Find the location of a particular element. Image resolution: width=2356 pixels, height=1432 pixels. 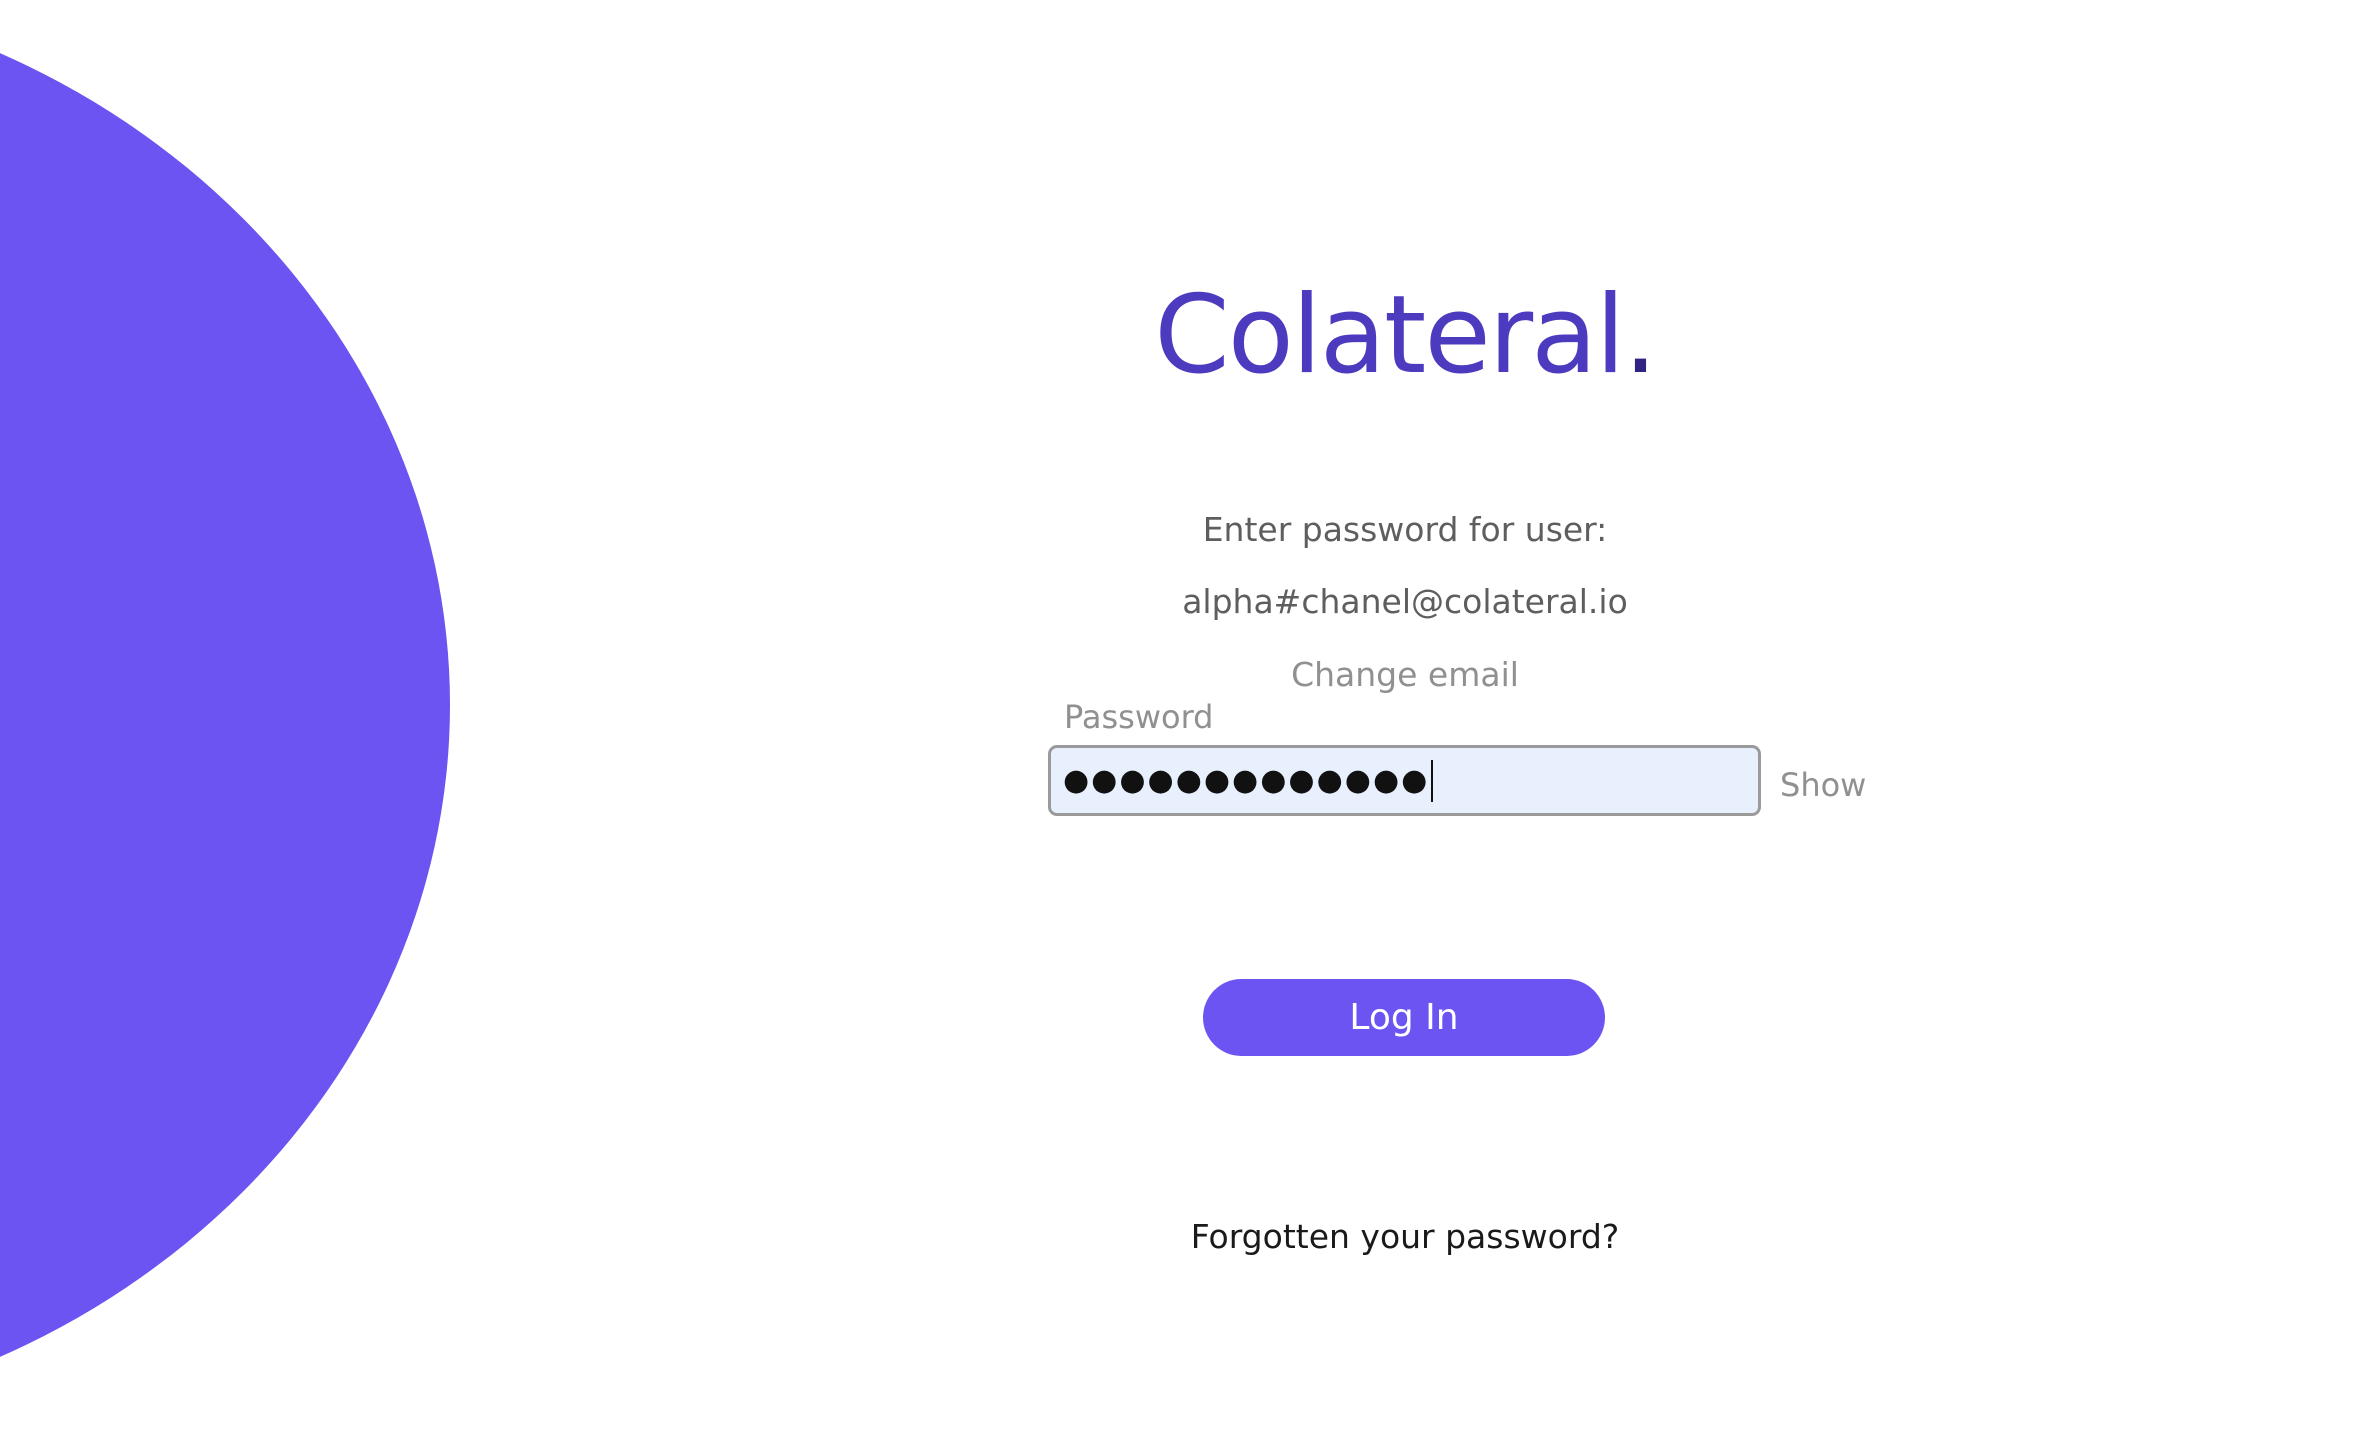

logo-text: Colateral is located at coordinates (1389, 335).